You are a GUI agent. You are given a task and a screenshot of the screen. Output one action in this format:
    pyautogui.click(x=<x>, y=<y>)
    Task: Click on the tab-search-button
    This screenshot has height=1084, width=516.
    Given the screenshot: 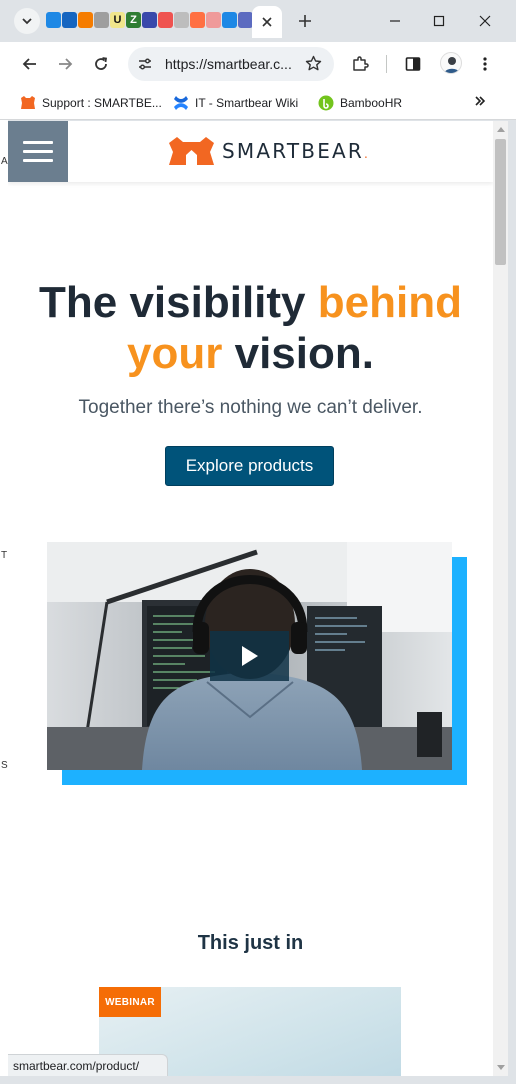 What is the action you would take?
    pyautogui.click(x=27, y=21)
    